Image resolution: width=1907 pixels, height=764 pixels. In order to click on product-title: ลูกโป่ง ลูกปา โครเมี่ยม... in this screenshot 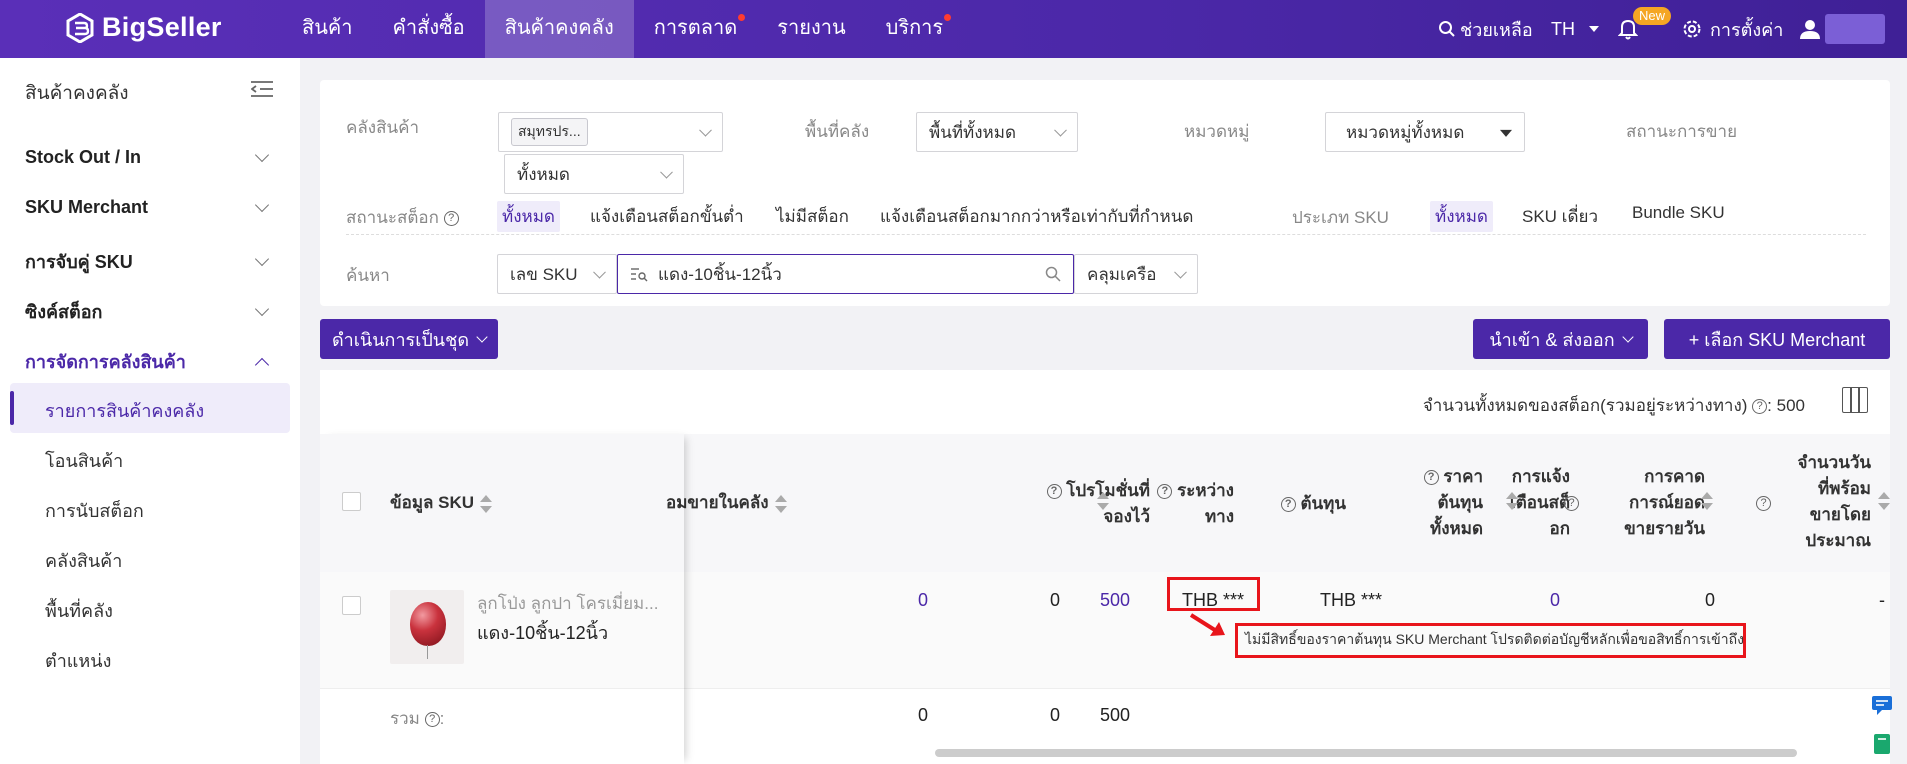, I will do `click(567, 603)`.